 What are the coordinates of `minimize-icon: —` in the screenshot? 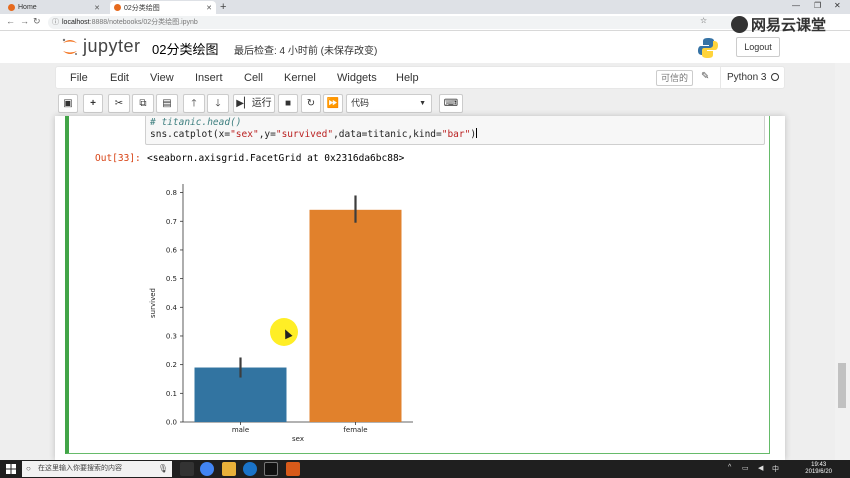 It's located at (796, 5).